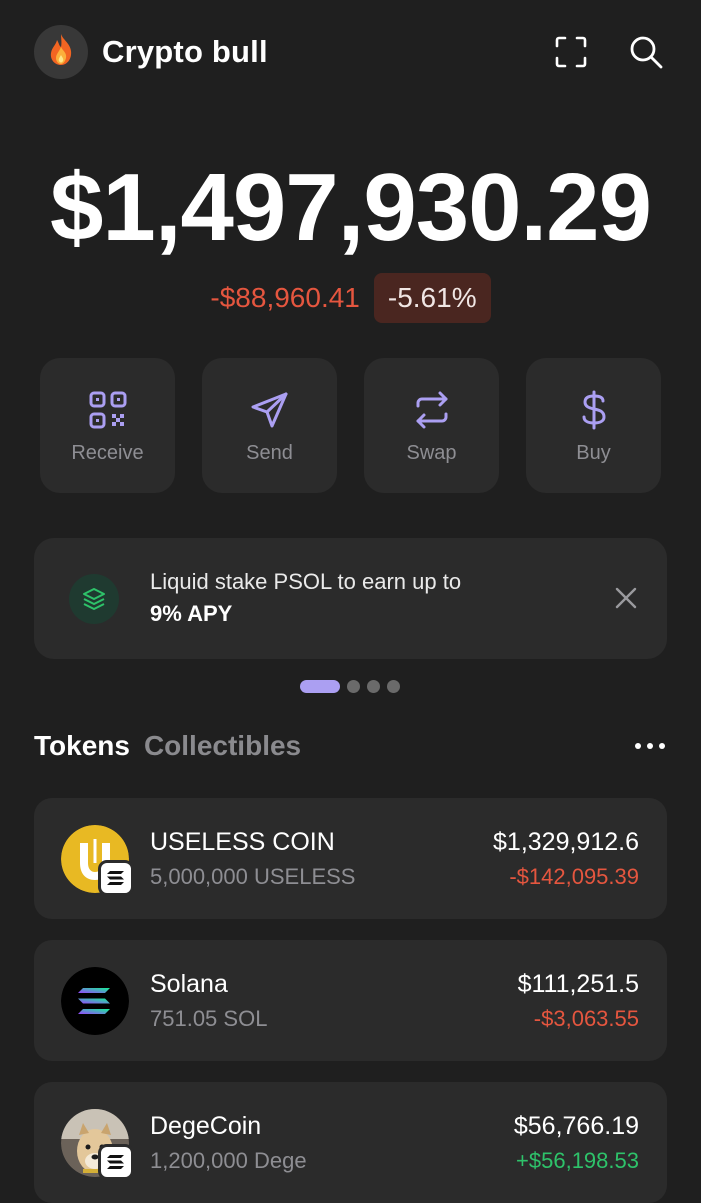 Image resolution: width=701 pixels, height=1203 pixels. What do you see at coordinates (189, 984) in the screenshot?
I see `token-name: Solana` at bounding box center [189, 984].